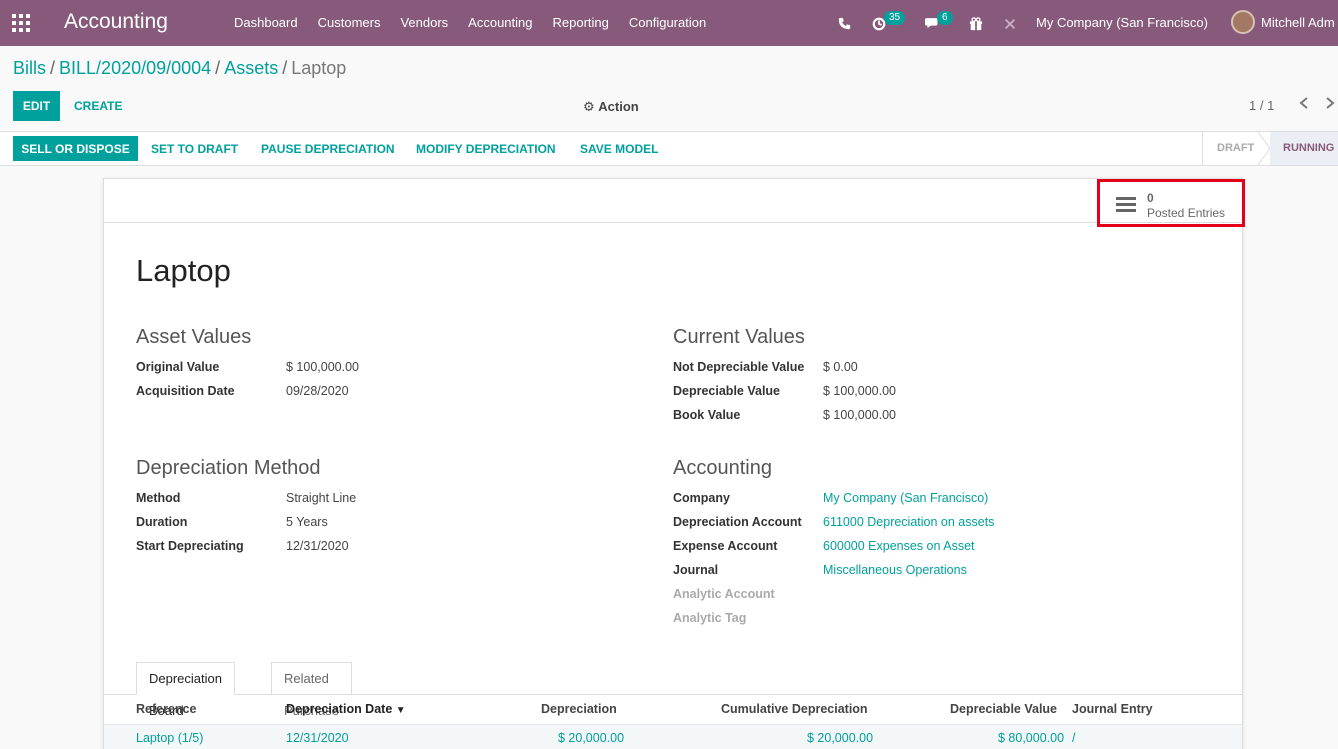 Image resolution: width=1338 pixels, height=749 pixels. Describe the element at coordinates (844, 23) in the screenshot. I see `phone-icon` at that location.